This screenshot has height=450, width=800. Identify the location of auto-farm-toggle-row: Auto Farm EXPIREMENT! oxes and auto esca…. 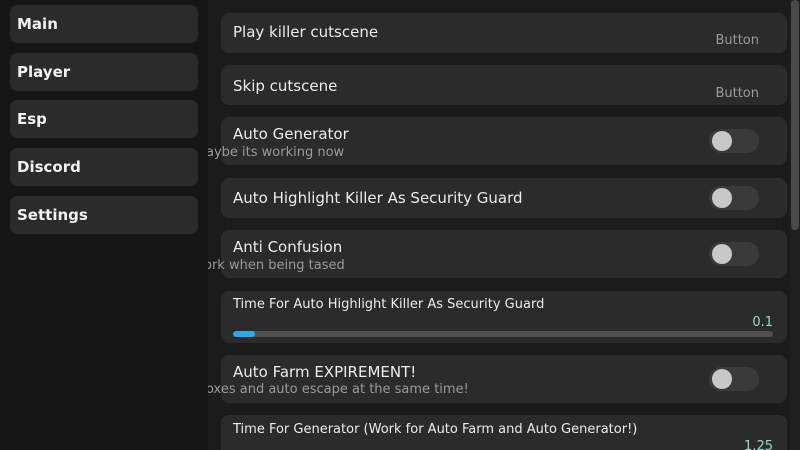
(497, 379).